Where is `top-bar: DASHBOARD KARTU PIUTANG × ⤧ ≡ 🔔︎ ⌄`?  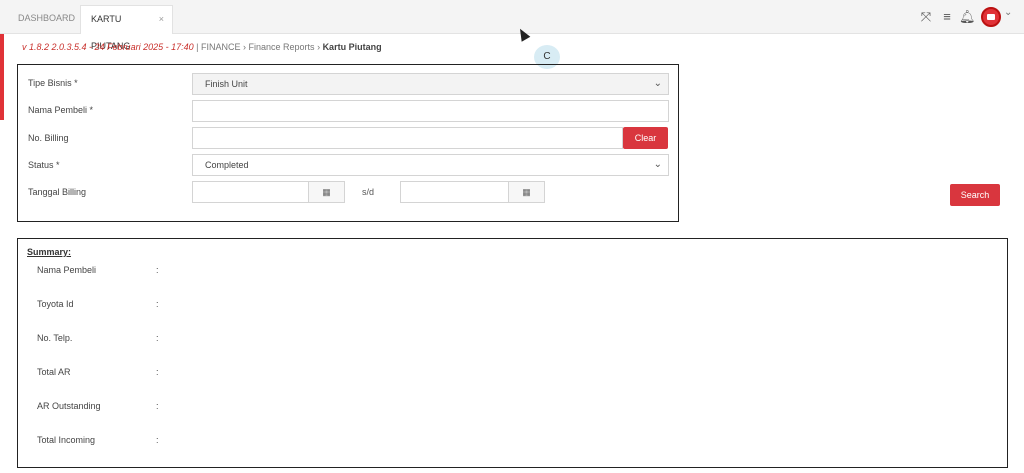 top-bar: DASHBOARD KARTU PIUTANG × ⤧ ≡ 🔔︎ ⌄ is located at coordinates (512, 25).